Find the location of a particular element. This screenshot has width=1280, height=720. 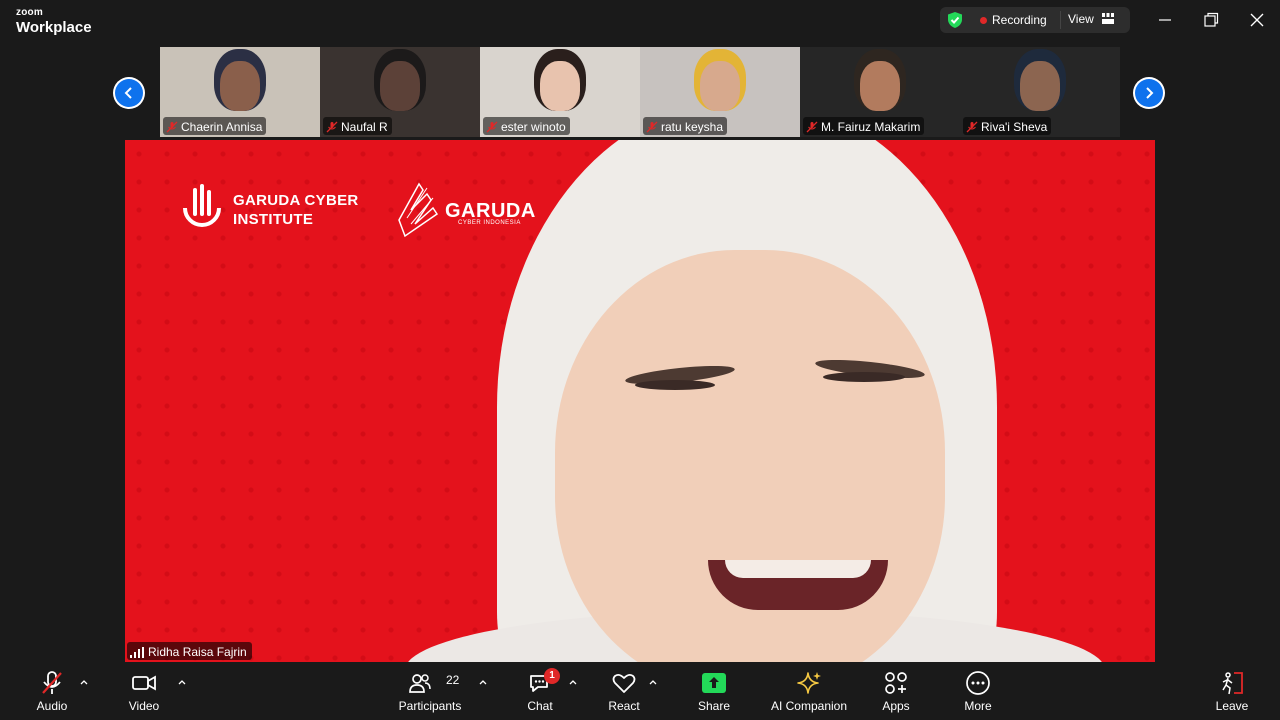

participant-name: ester winoto is located at coordinates (533, 126).